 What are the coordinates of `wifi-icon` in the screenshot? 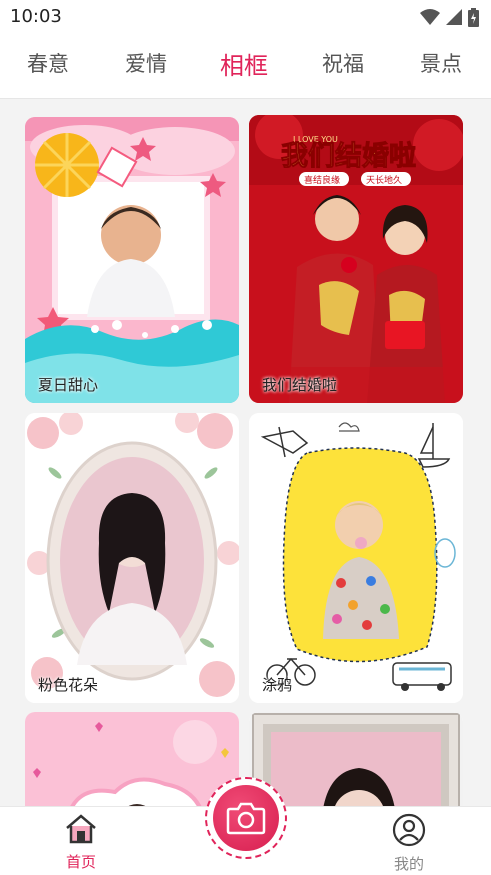 It's located at (430, 17).